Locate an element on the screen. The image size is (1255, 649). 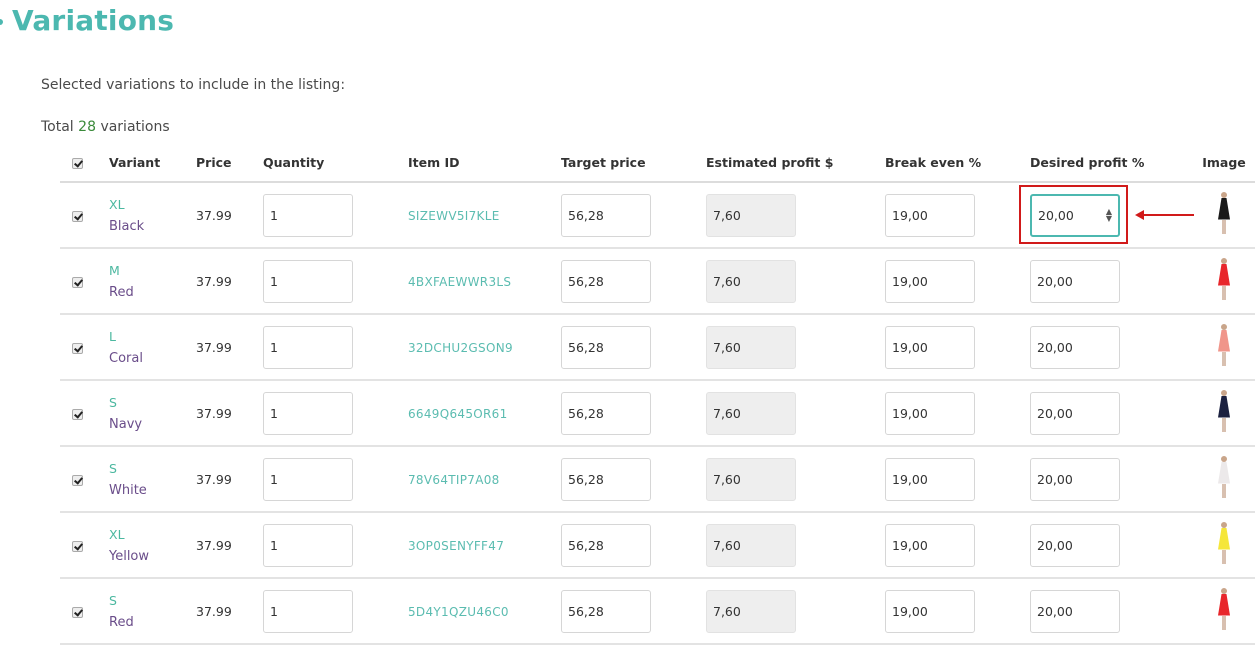
desired-profit-wrap: 20,00 is located at coordinates (1075, 545).